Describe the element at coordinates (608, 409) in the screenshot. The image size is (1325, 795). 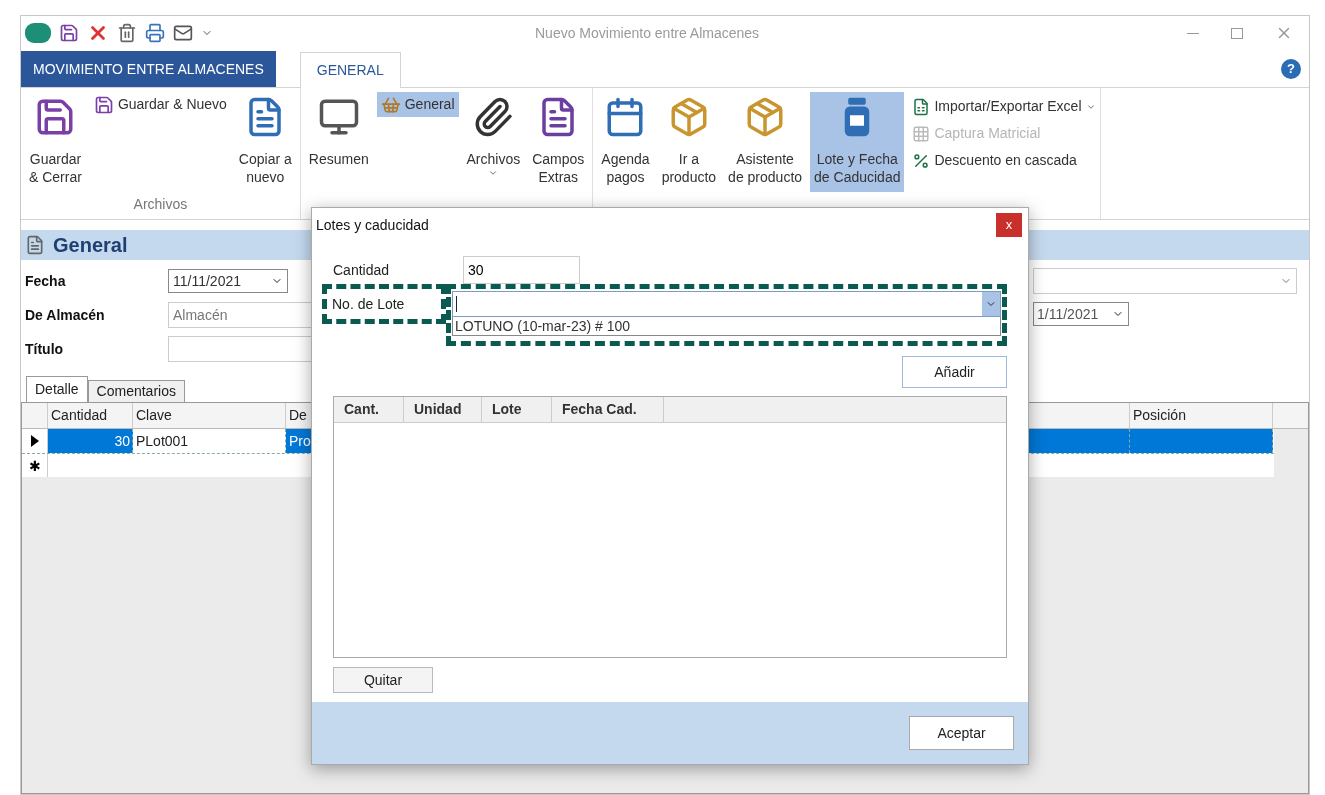
I see `column-header: Fecha Cad.` at that location.